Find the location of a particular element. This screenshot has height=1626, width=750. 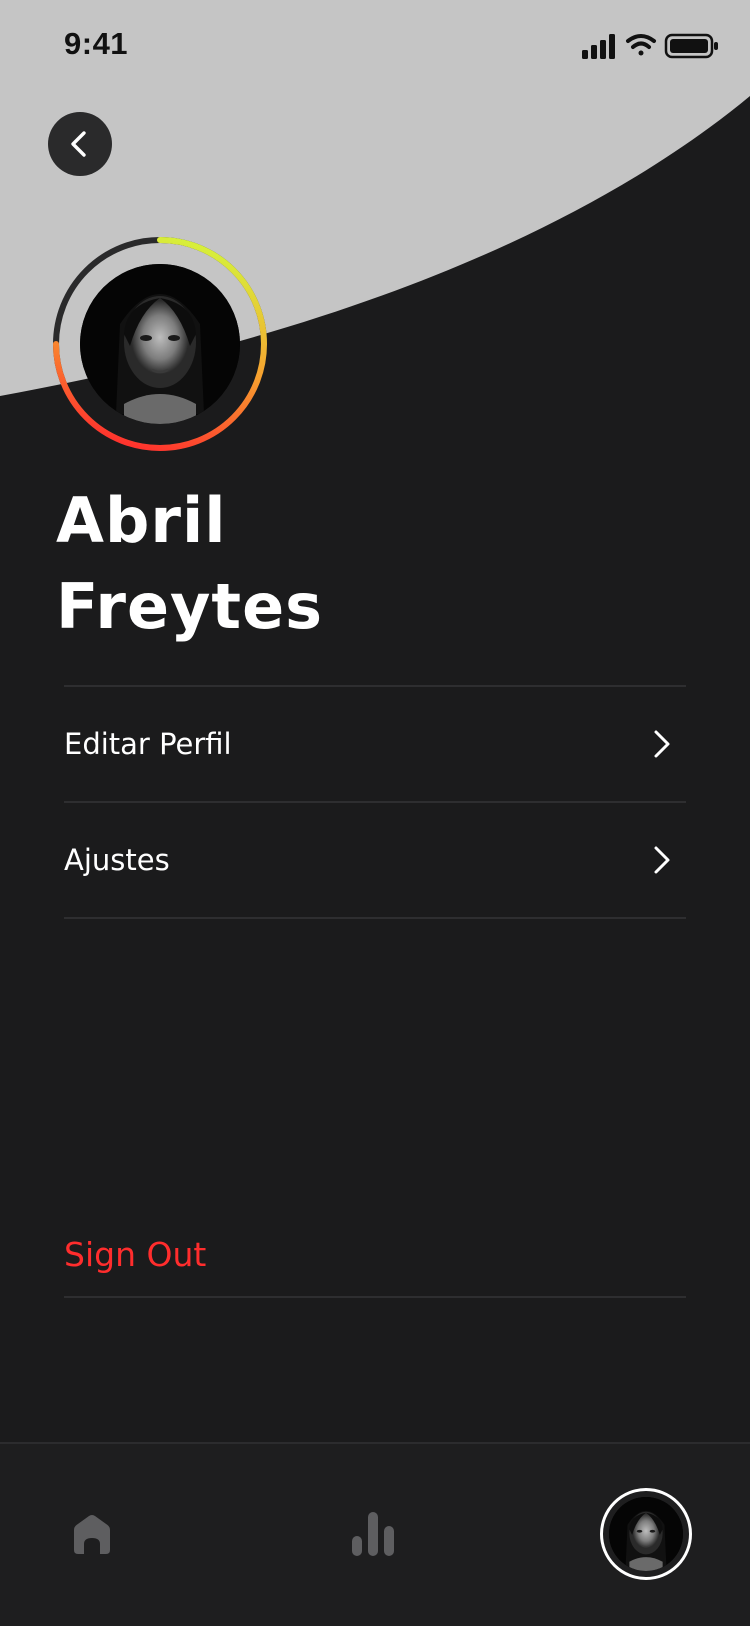

menu-item-label: Editar Perfil is located at coordinates (148, 744).